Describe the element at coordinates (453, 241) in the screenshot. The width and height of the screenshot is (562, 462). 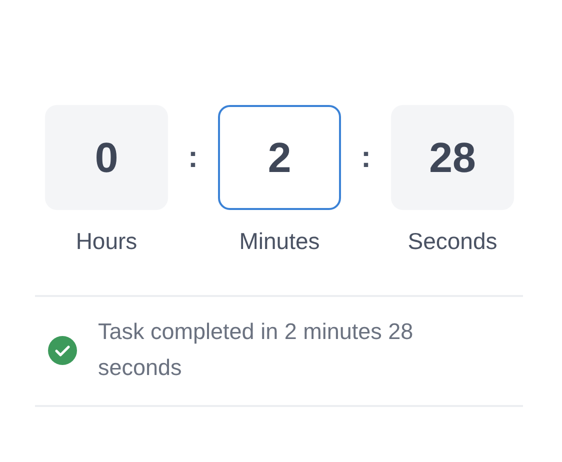
I see `time-label: Seconds` at that location.